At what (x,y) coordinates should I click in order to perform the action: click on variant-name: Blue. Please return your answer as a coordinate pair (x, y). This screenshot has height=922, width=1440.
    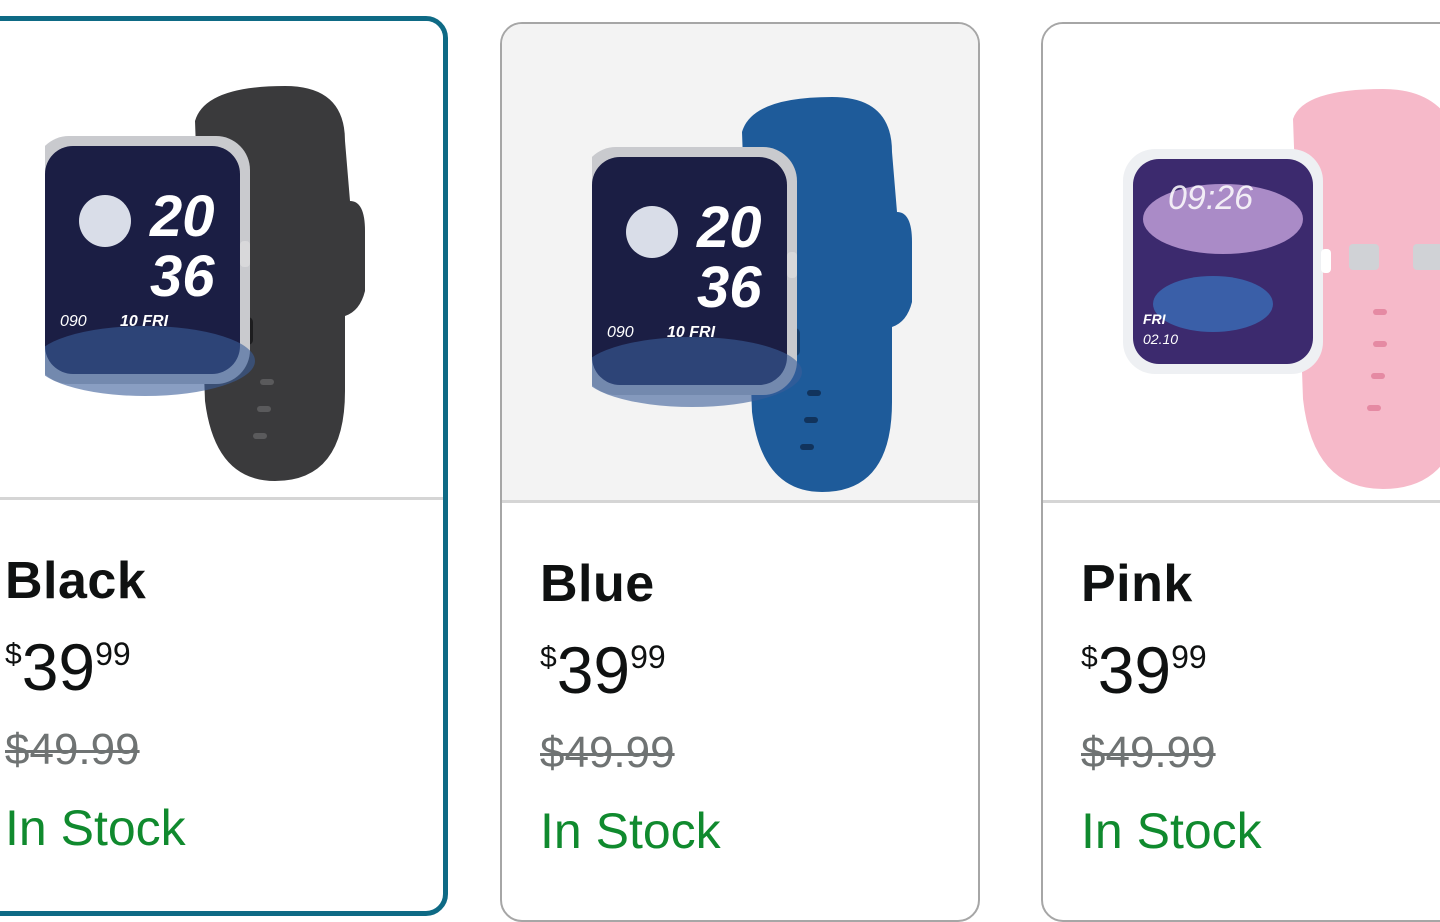
    Looking at the image, I should click on (597, 584).